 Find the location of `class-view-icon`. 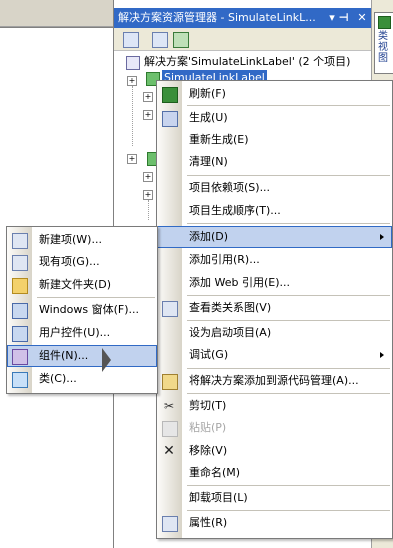

class-view-icon is located at coordinates (384, 22).